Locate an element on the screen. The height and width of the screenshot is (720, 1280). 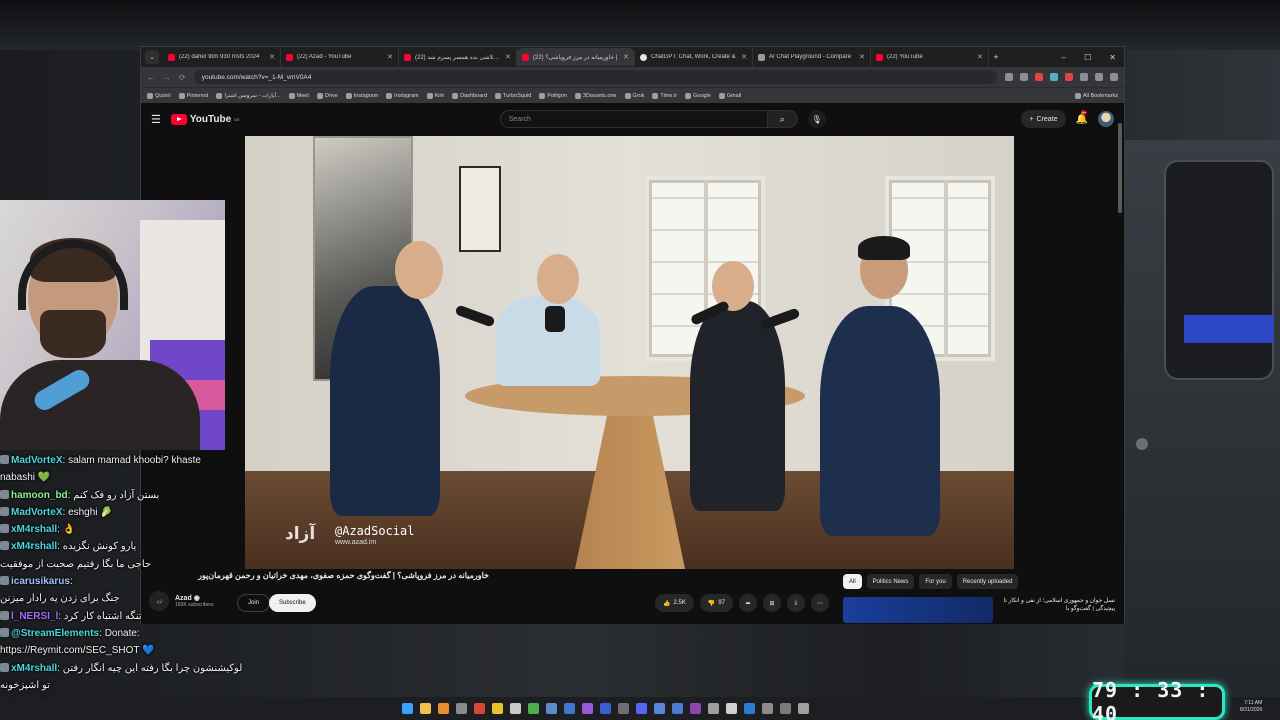
bookmark-item: Gmail is located at coordinates (729, 95).